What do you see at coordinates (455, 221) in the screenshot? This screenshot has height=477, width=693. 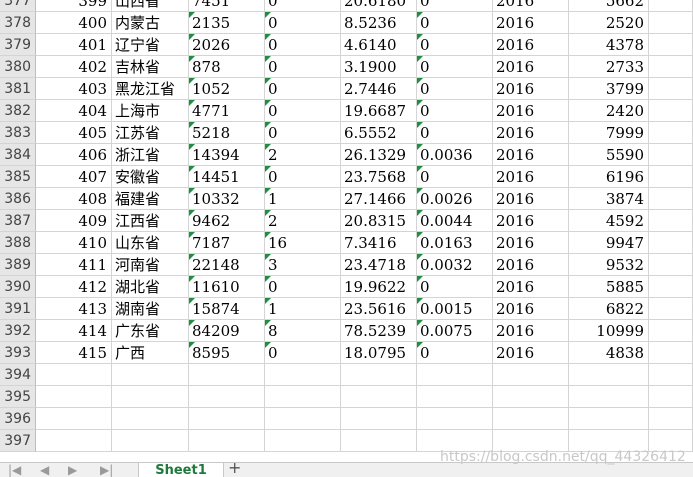 I see `table-cell: 0.0044` at bounding box center [455, 221].